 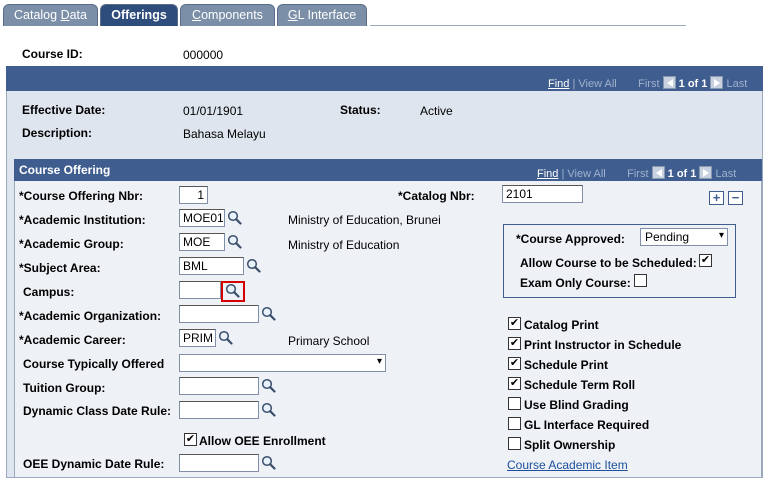 What do you see at coordinates (193, 195) in the screenshot?
I see `offering-nbr-field: 1` at bounding box center [193, 195].